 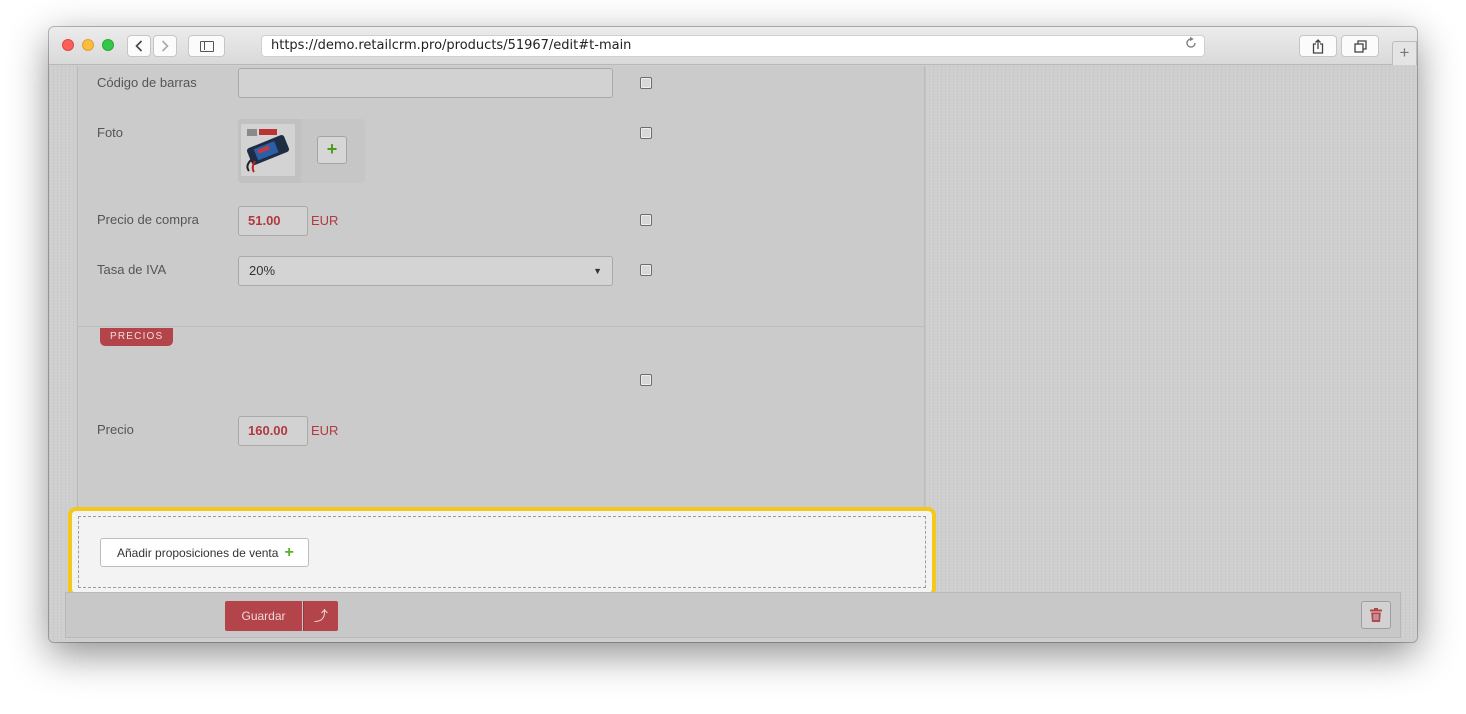 I want to click on zoom-window-button, so click(x=108, y=45).